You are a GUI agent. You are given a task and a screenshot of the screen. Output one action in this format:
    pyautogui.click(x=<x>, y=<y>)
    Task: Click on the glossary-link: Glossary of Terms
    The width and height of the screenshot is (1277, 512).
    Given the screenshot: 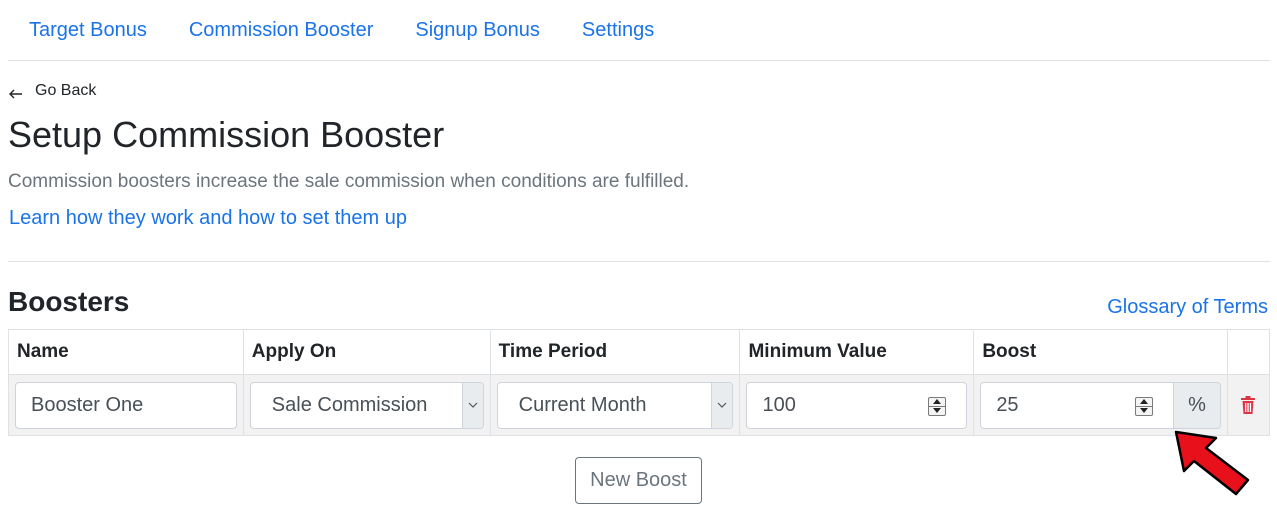 What is the action you would take?
    pyautogui.click(x=1187, y=307)
    